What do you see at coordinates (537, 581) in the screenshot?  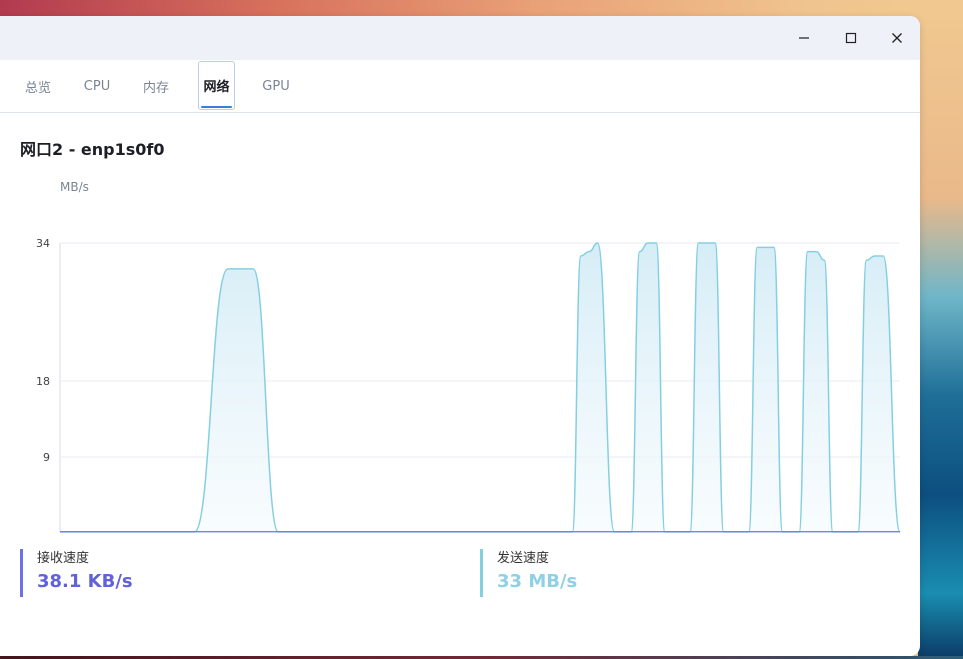 I see `send-speed-value: 33 MB/s` at bounding box center [537, 581].